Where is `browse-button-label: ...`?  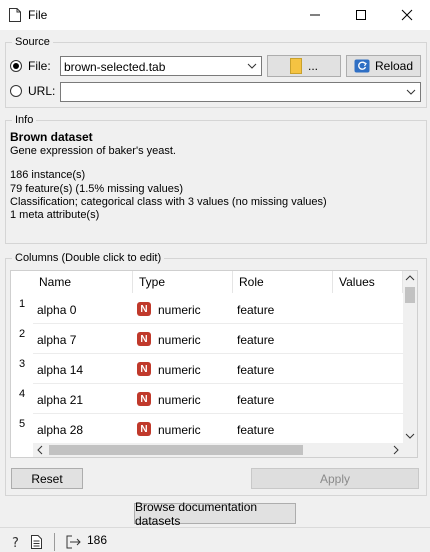 browse-button-label: ... is located at coordinates (312, 66).